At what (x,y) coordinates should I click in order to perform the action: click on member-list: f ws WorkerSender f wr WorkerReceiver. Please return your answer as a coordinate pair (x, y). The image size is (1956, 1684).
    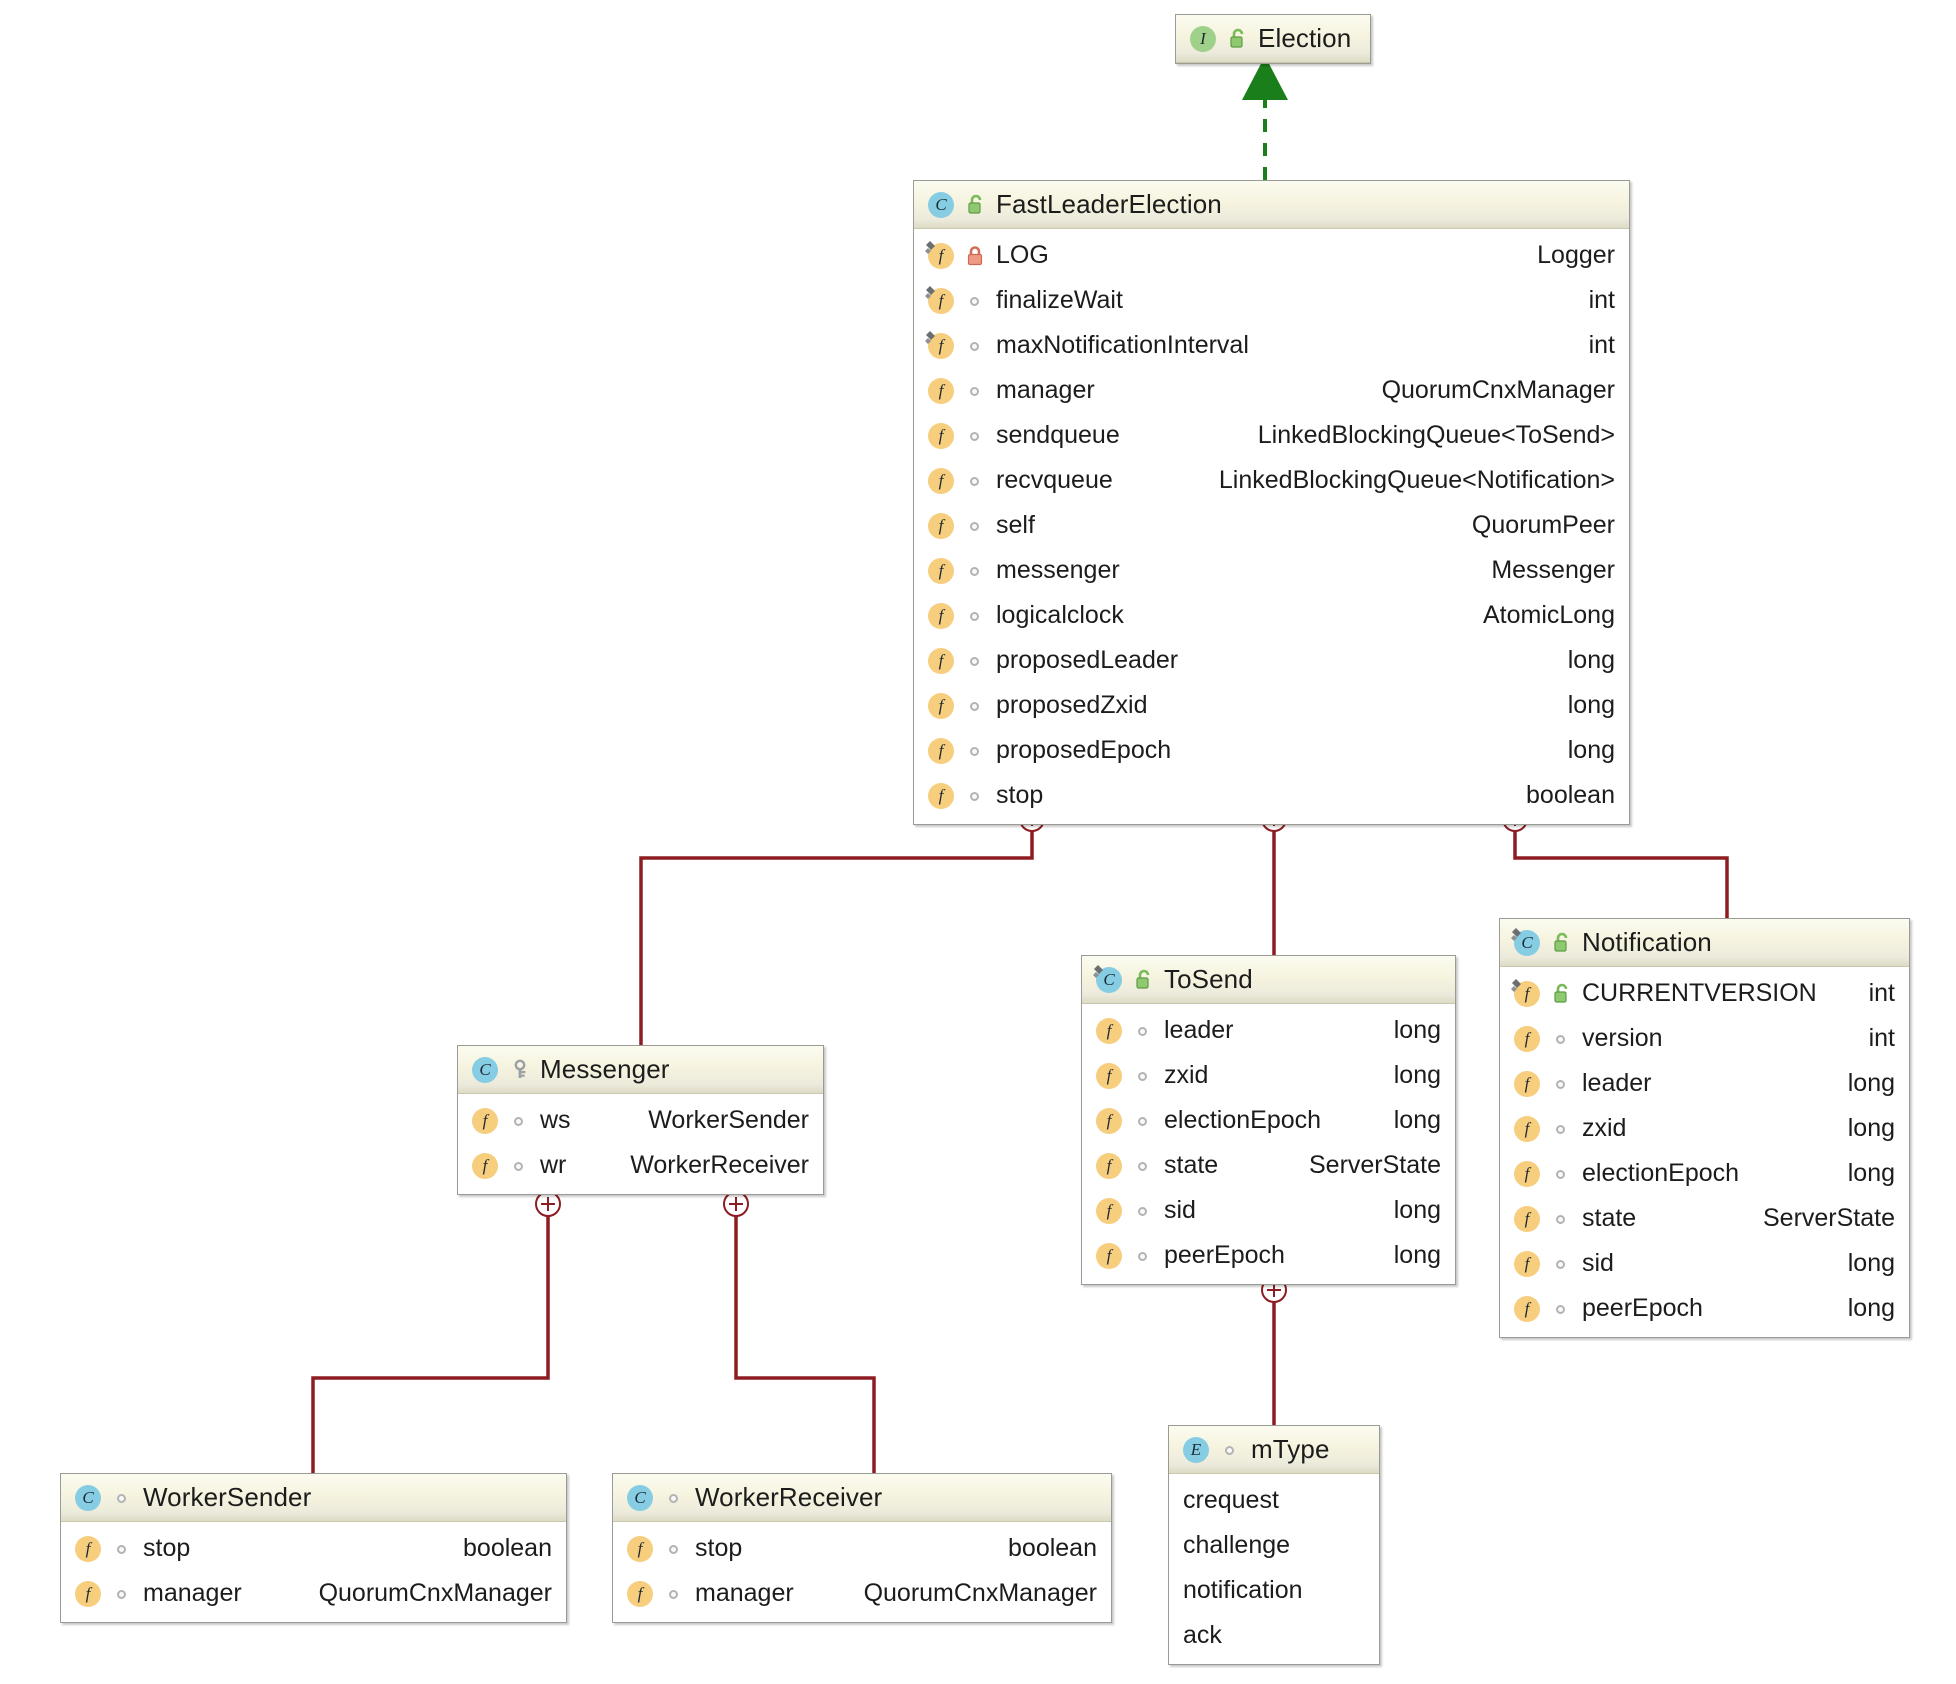
    Looking at the image, I should click on (640, 1144).